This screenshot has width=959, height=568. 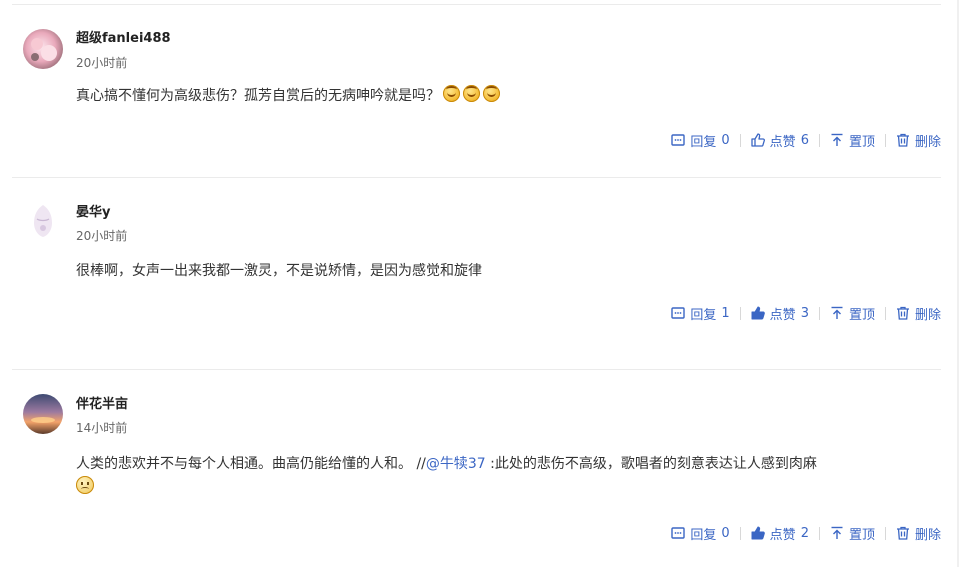 I want to click on comment-actions: 回复 1 点赞 3 置顶 删除, so click(x=806, y=313).